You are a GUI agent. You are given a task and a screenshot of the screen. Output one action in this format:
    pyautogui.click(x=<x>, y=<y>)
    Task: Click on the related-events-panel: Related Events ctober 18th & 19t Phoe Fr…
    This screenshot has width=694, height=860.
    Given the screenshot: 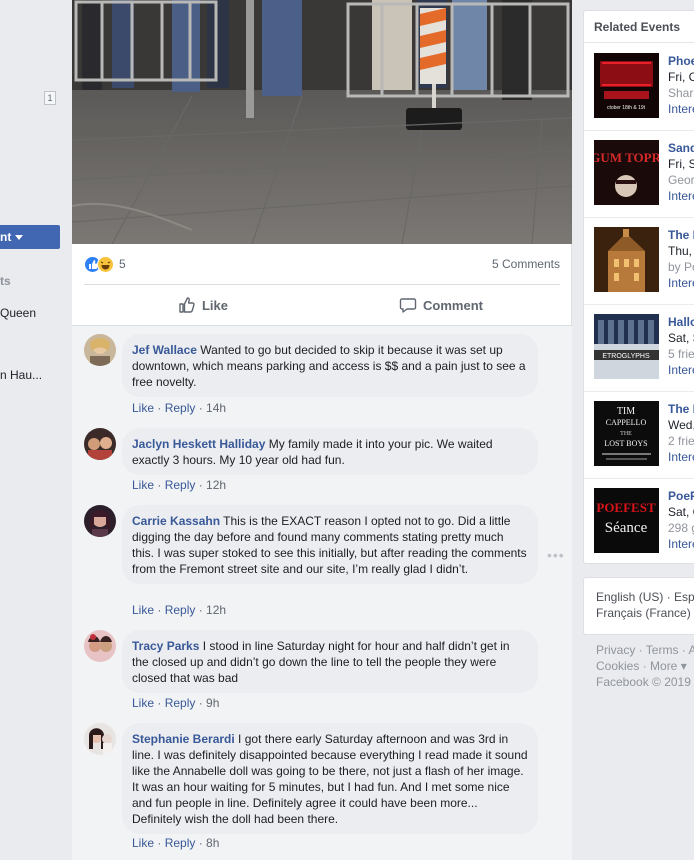 What is the action you would take?
    pyautogui.click(x=638, y=287)
    